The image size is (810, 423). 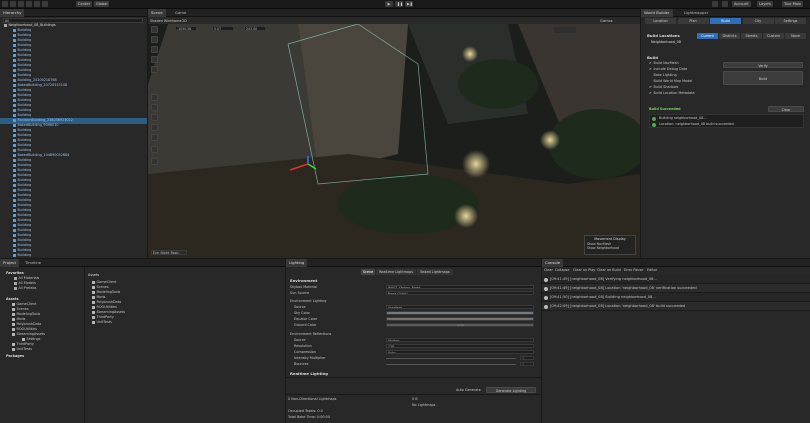 I want to click on console-toolbar-button: Clear on Play, so click(x=584, y=270).